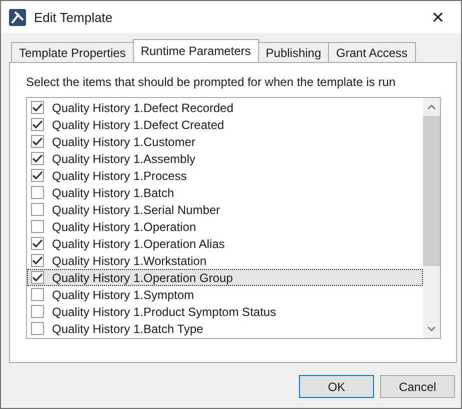  Describe the element at coordinates (225, 192) in the screenshot. I see `list-item: Quality History 1.Batch` at that location.